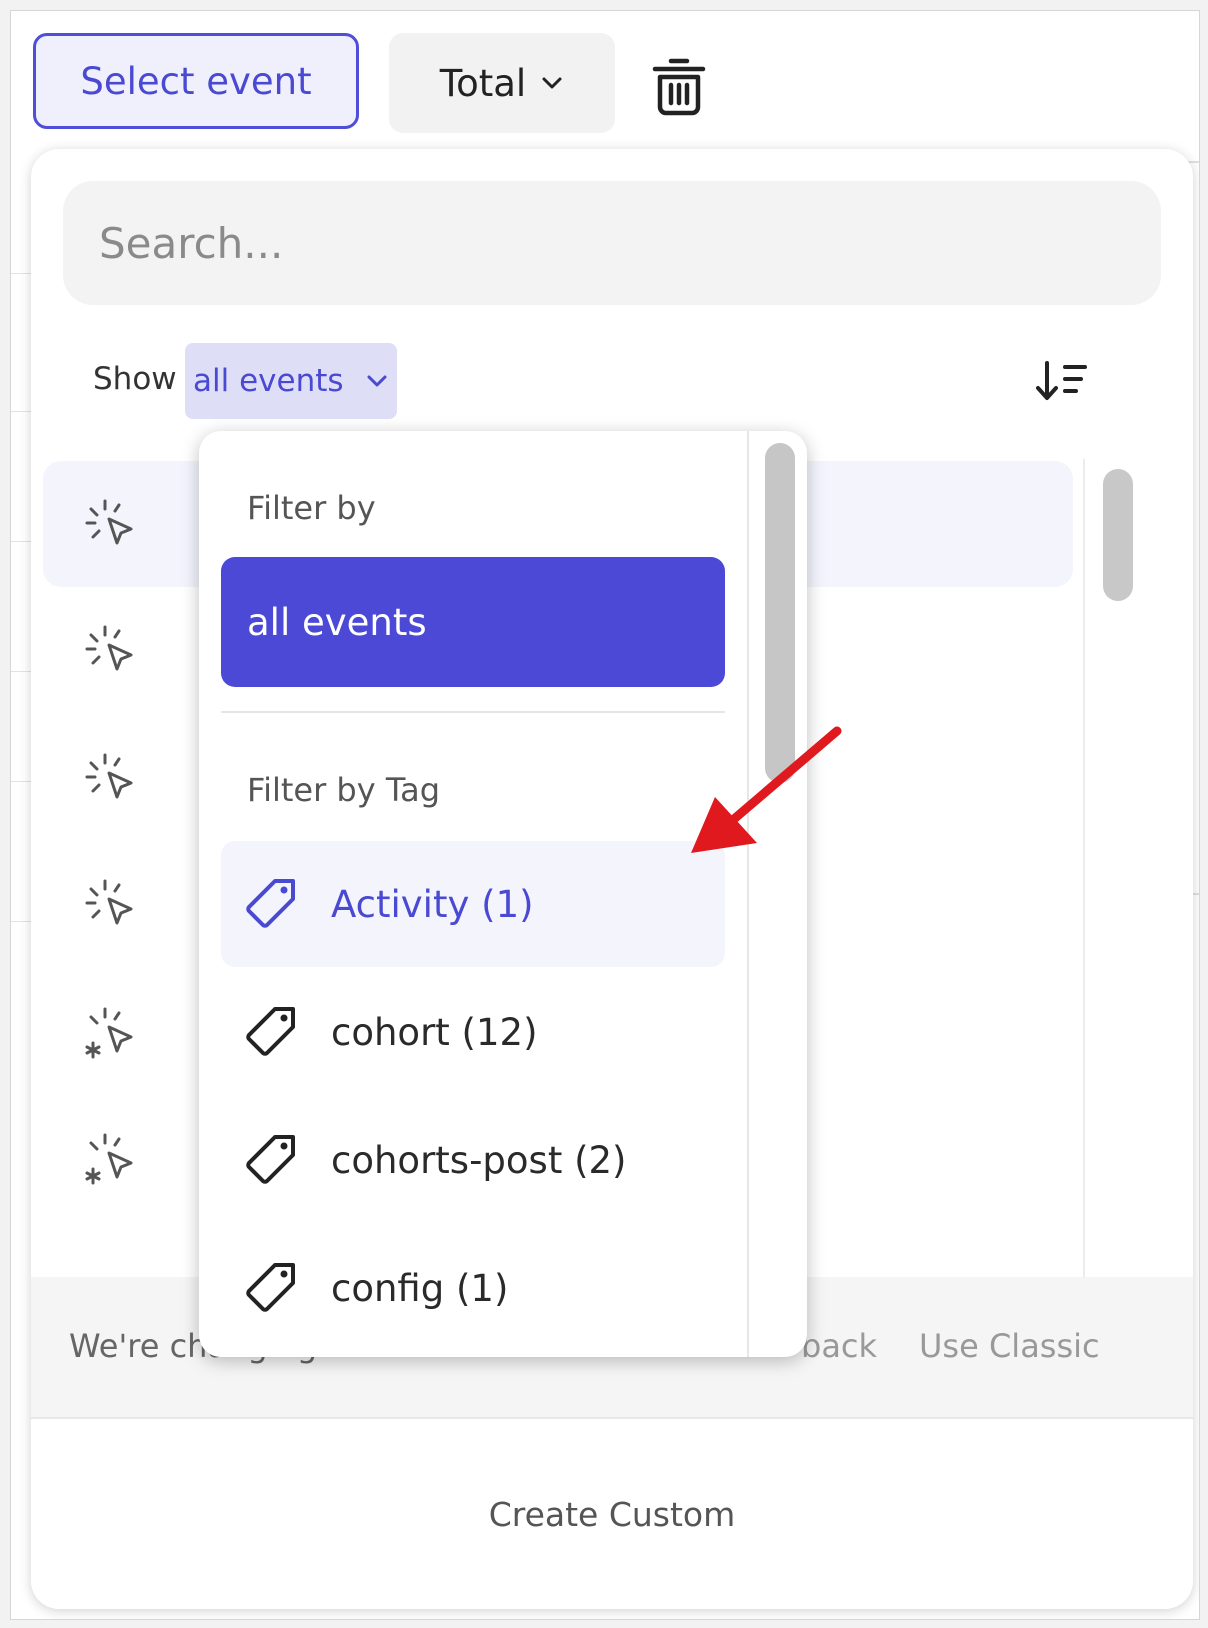 The width and height of the screenshot is (1208, 1628). I want to click on create-custom-label: Create Custom, so click(612, 1514).